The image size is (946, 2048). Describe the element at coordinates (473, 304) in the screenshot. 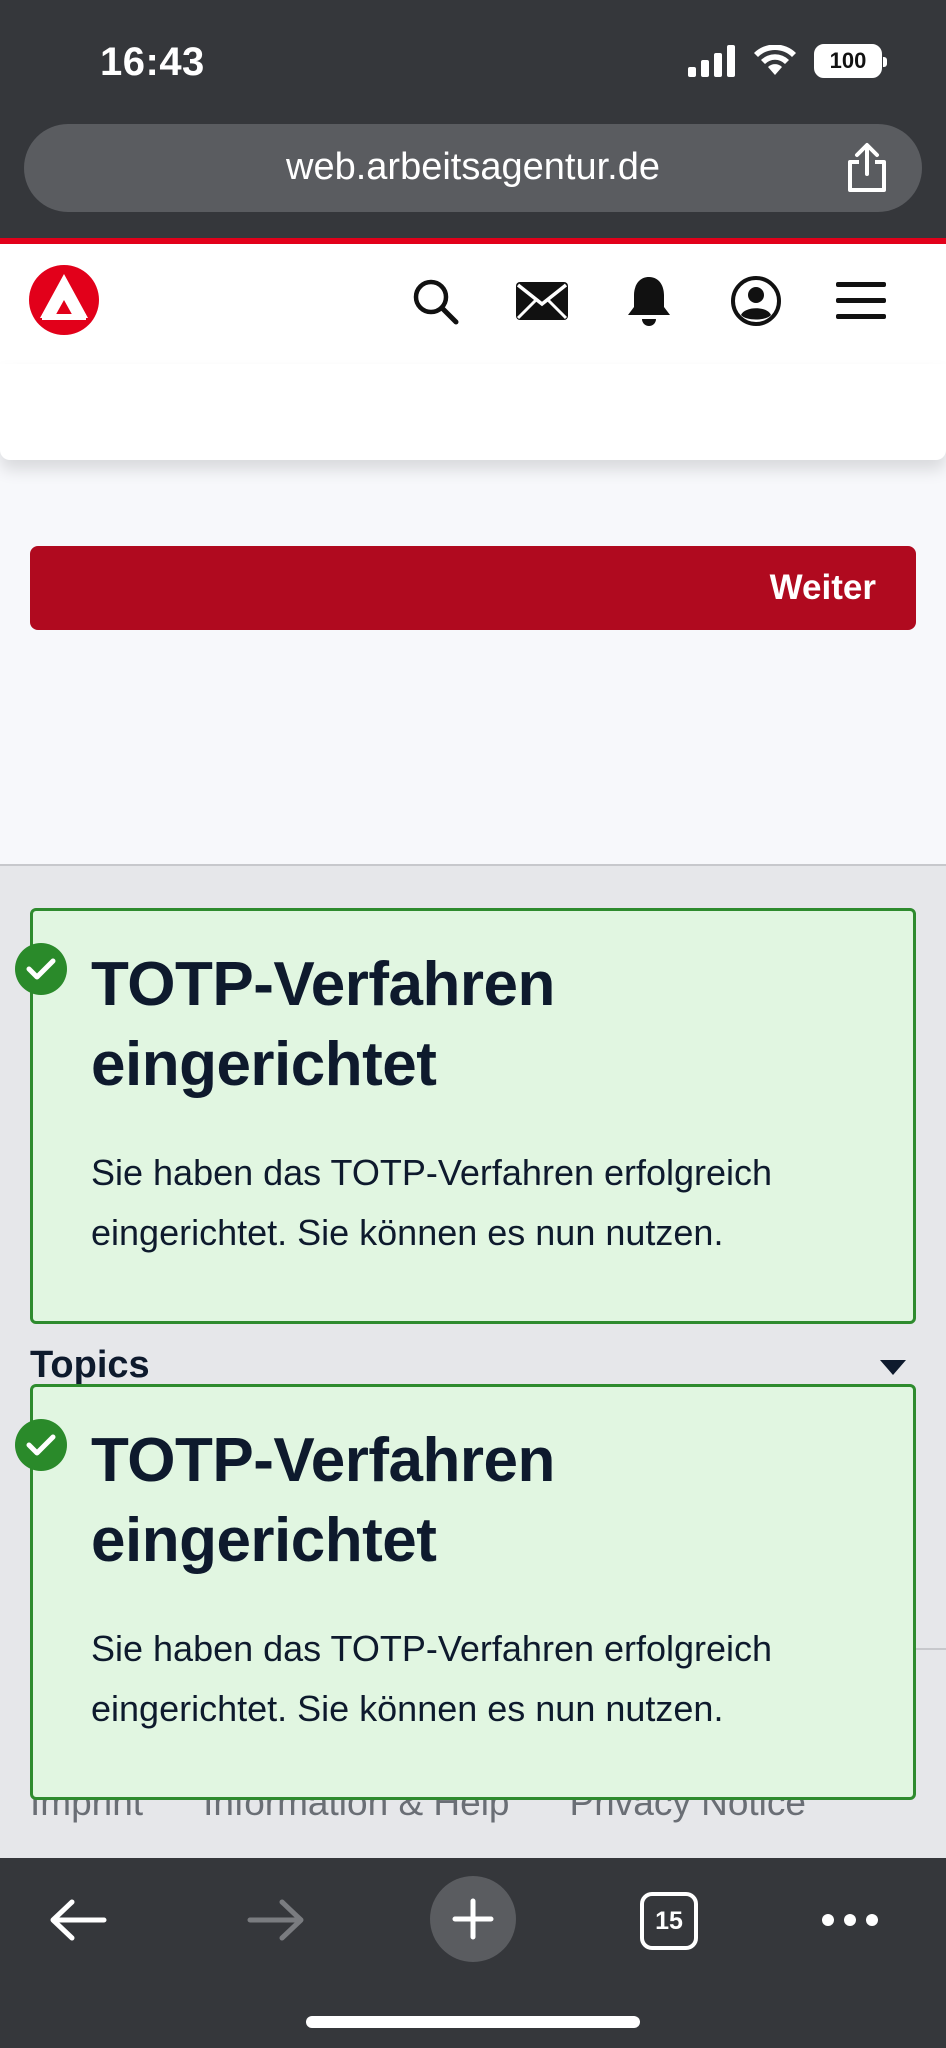

I see `site-header` at that location.